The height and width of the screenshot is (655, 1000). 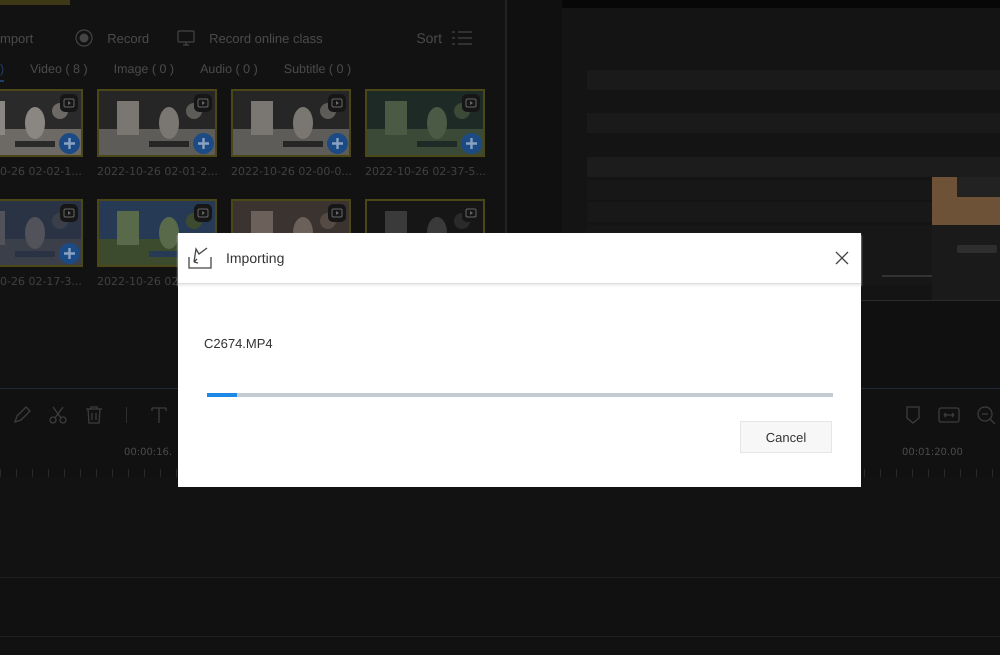 I want to click on time-label: 00:01:20.00, so click(x=932, y=452).